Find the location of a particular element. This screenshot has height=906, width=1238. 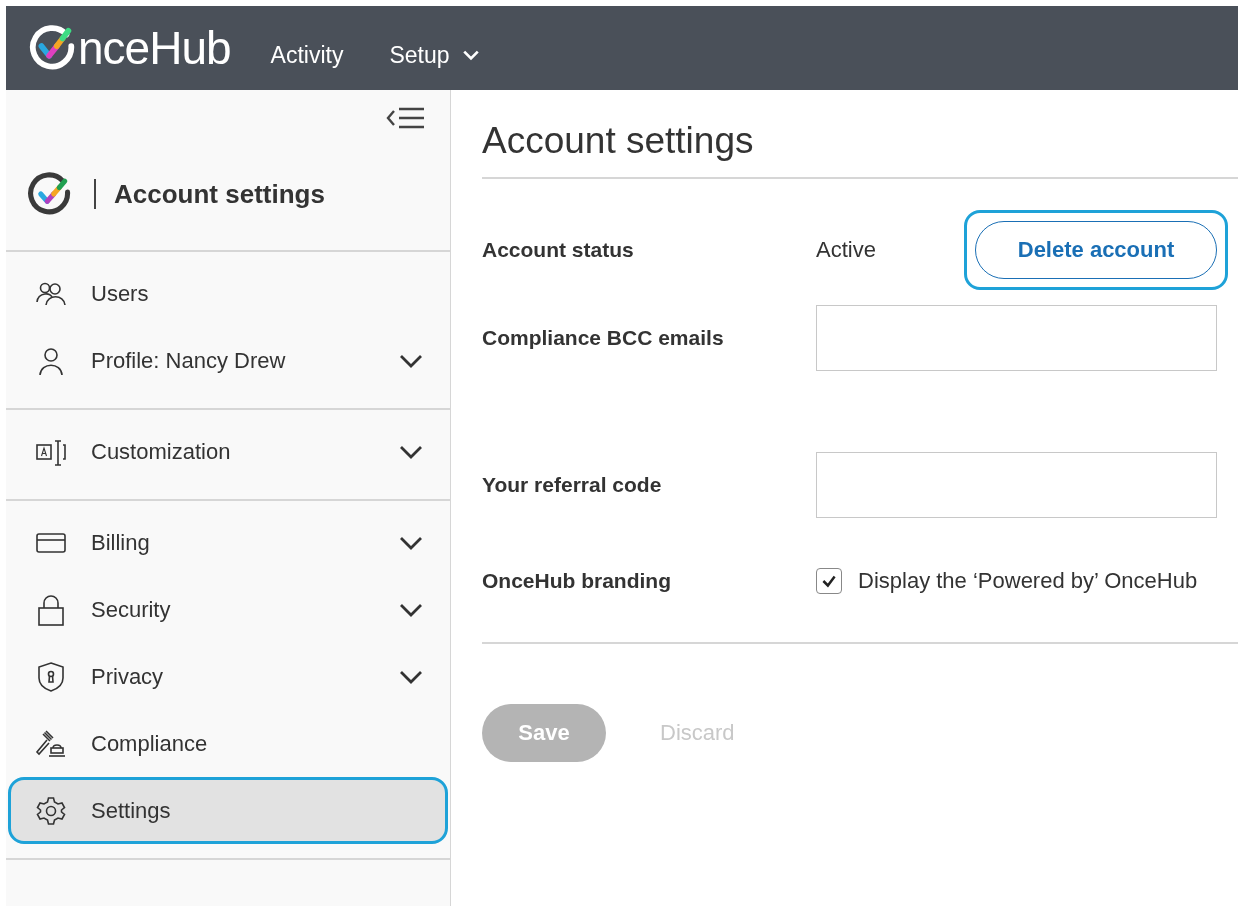

nav-link: Activity is located at coordinates (307, 55).